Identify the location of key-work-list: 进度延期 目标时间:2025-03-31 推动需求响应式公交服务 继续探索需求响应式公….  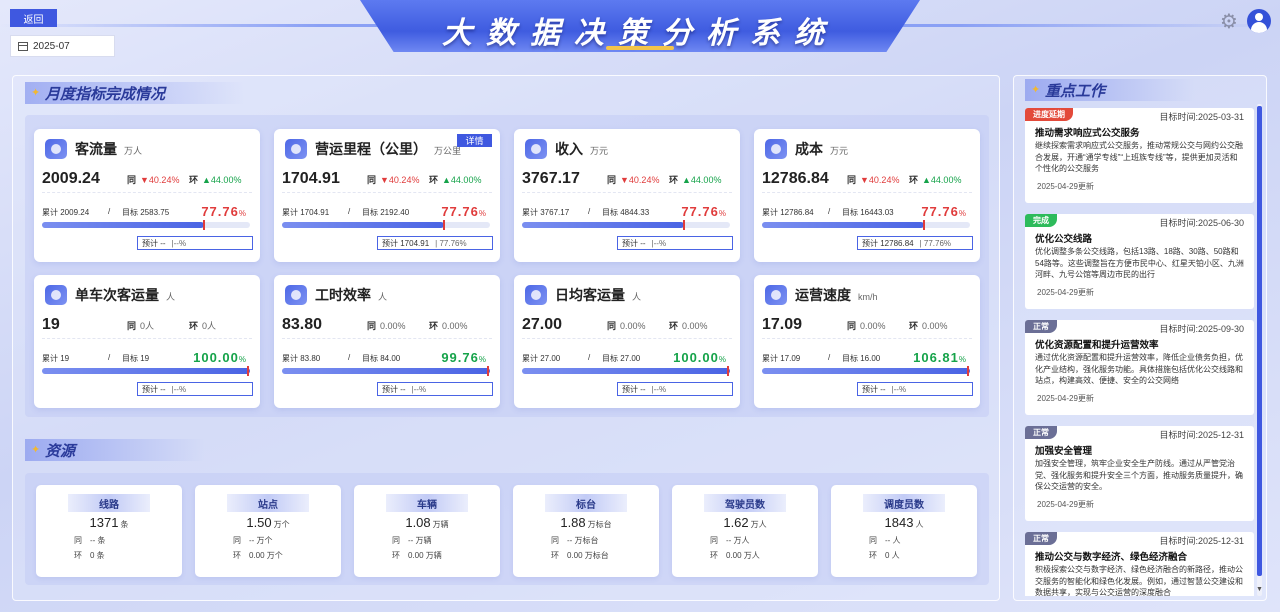
(1139, 352).